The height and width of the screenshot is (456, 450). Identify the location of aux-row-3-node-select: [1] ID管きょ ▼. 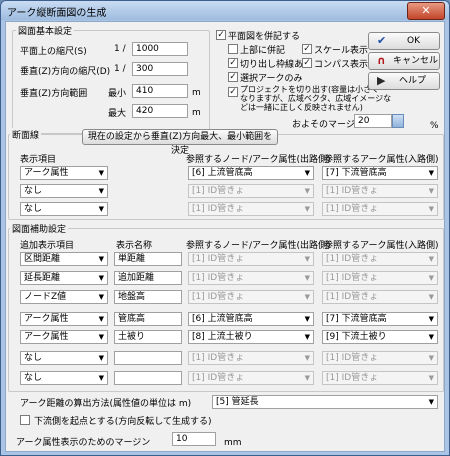
(251, 297).